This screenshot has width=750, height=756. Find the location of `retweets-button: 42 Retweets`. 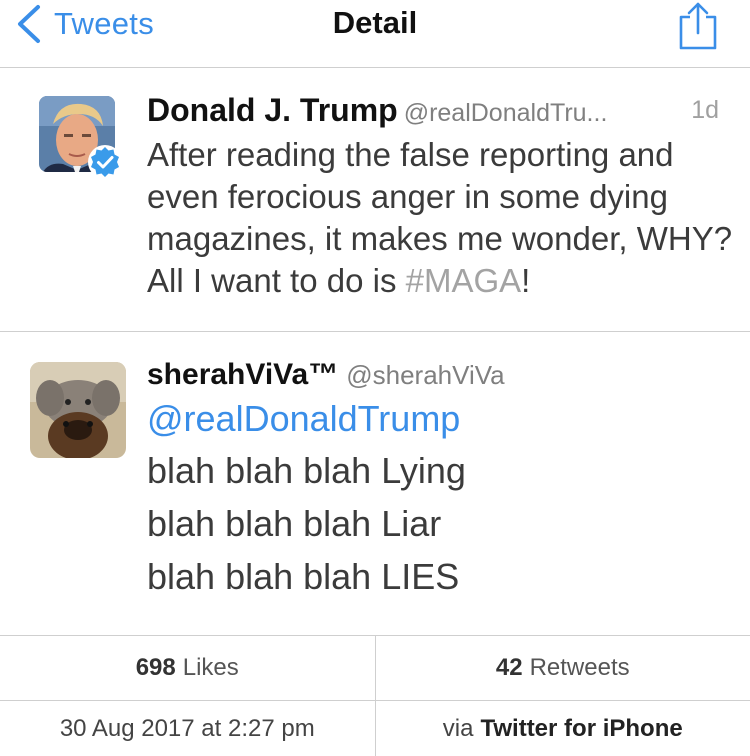

retweets-button: 42 Retweets is located at coordinates (562, 668).